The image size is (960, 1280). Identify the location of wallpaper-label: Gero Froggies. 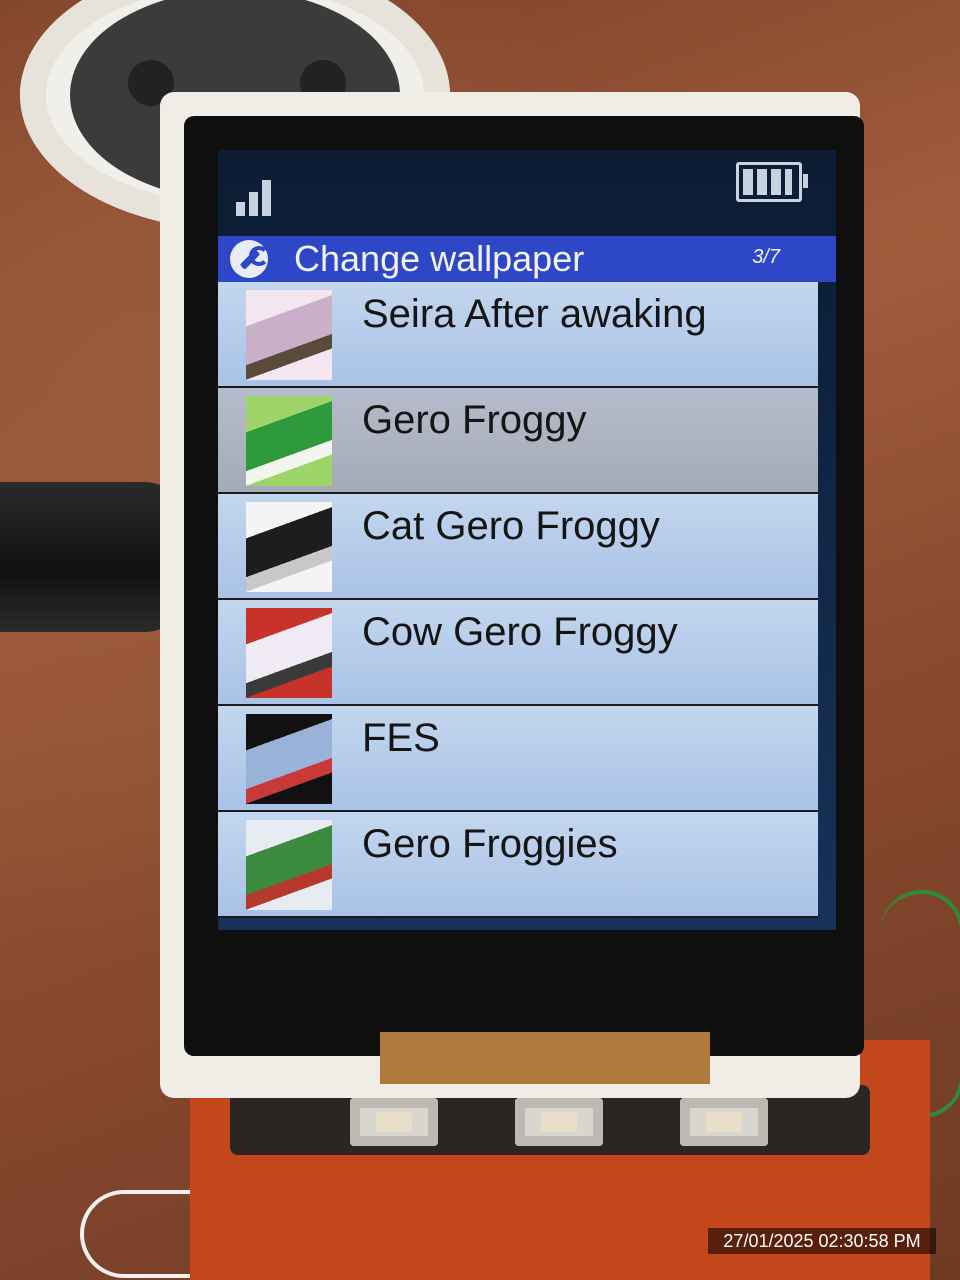
(490, 844).